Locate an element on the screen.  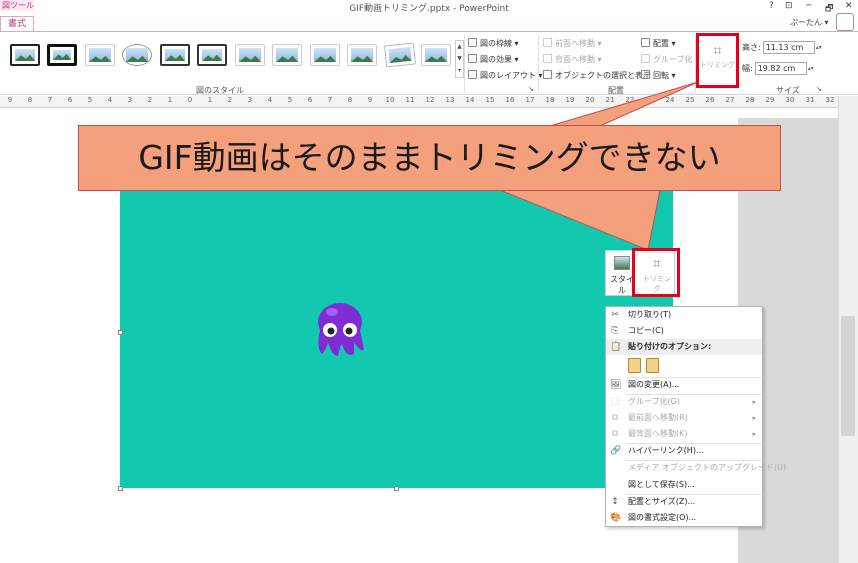
highlight-box-mini-crop is located at coordinates (656, 272).